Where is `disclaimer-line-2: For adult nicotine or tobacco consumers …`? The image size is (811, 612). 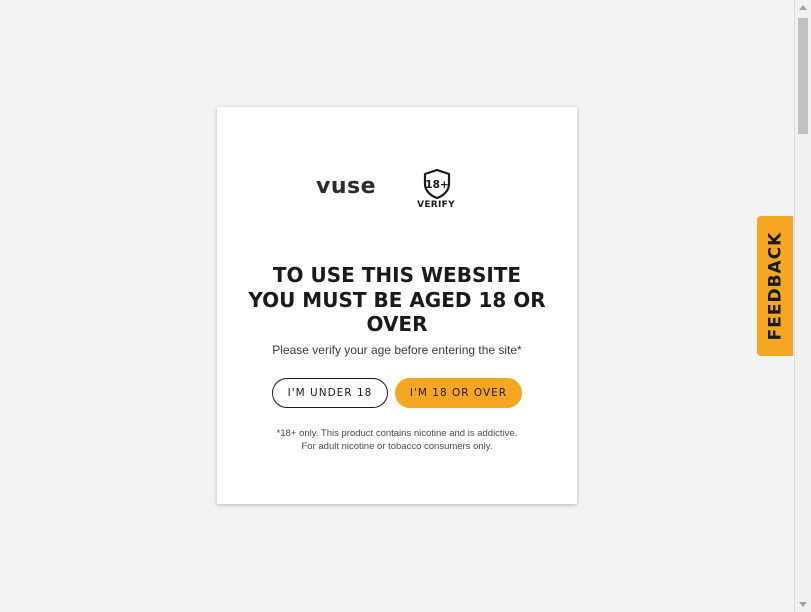
disclaimer-line-2: For adult nicotine or tobacco consumers … is located at coordinates (397, 446).